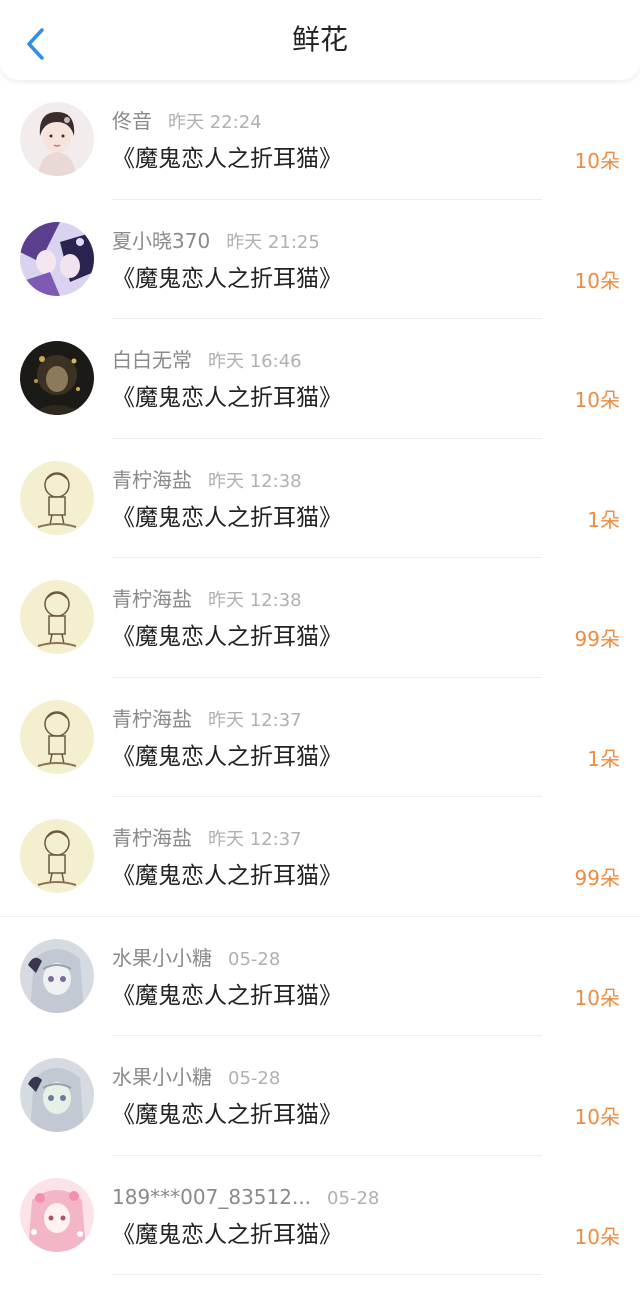 The height and width of the screenshot is (1290, 640). I want to click on item-meta: 189***007_83512... 05-28, so click(245, 1197).